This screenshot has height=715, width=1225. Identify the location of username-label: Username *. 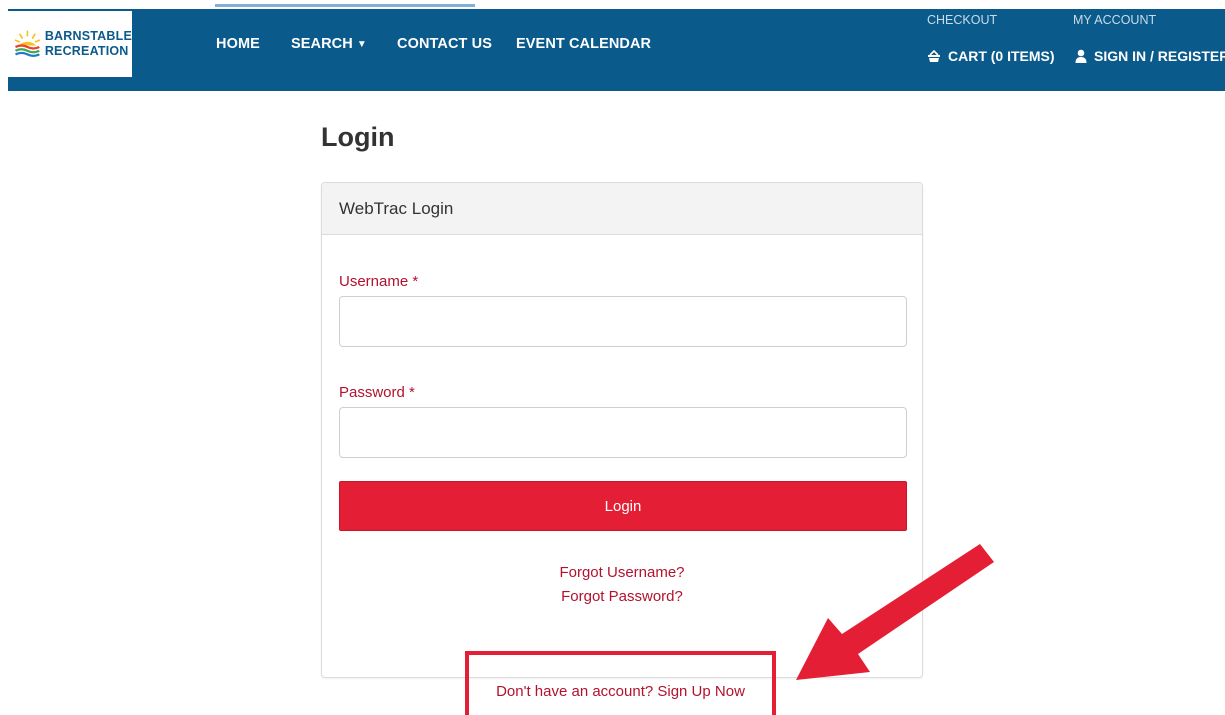
(379, 281).